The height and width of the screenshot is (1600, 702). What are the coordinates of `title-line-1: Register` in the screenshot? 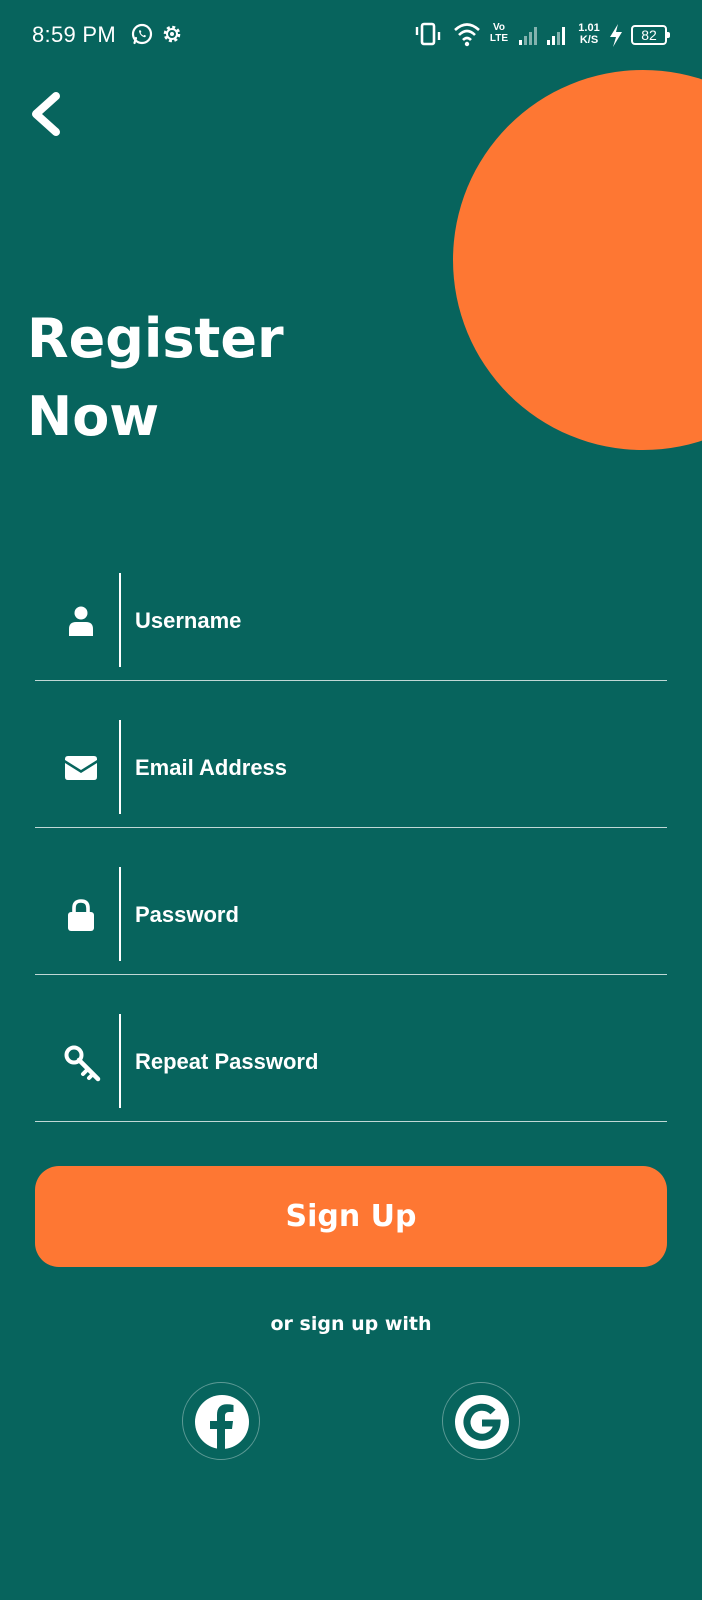 It's located at (155, 338).